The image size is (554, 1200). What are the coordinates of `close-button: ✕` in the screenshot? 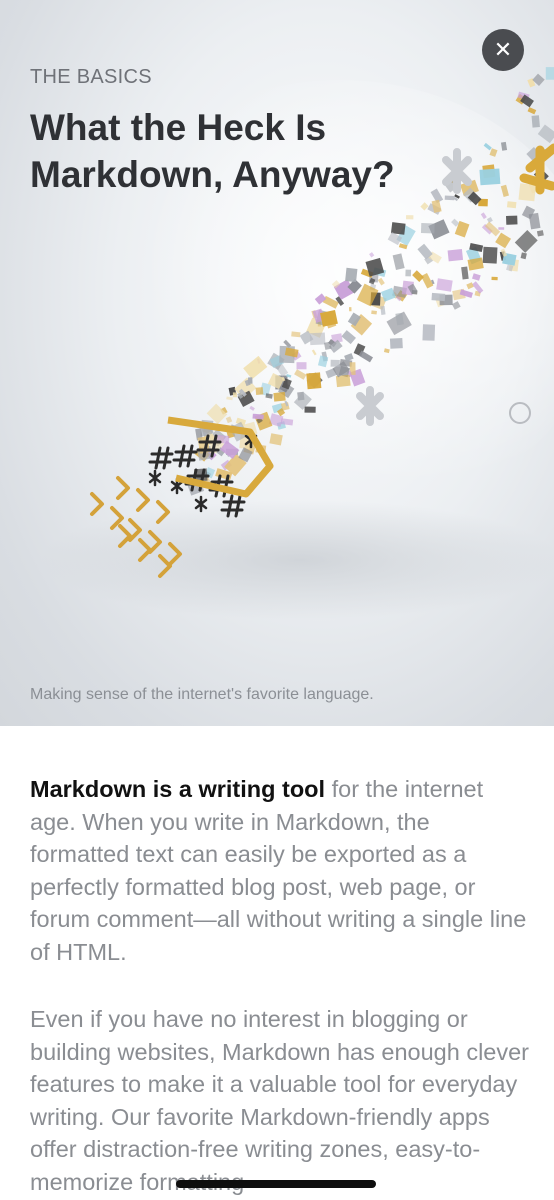 It's located at (503, 50).